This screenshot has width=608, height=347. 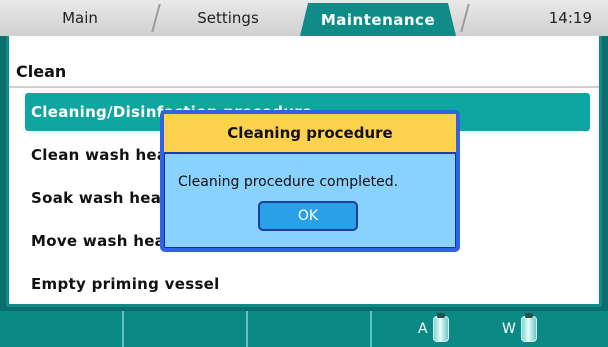 What do you see at coordinates (228, 18) in the screenshot?
I see `tab-settings: Settings` at bounding box center [228, 18].